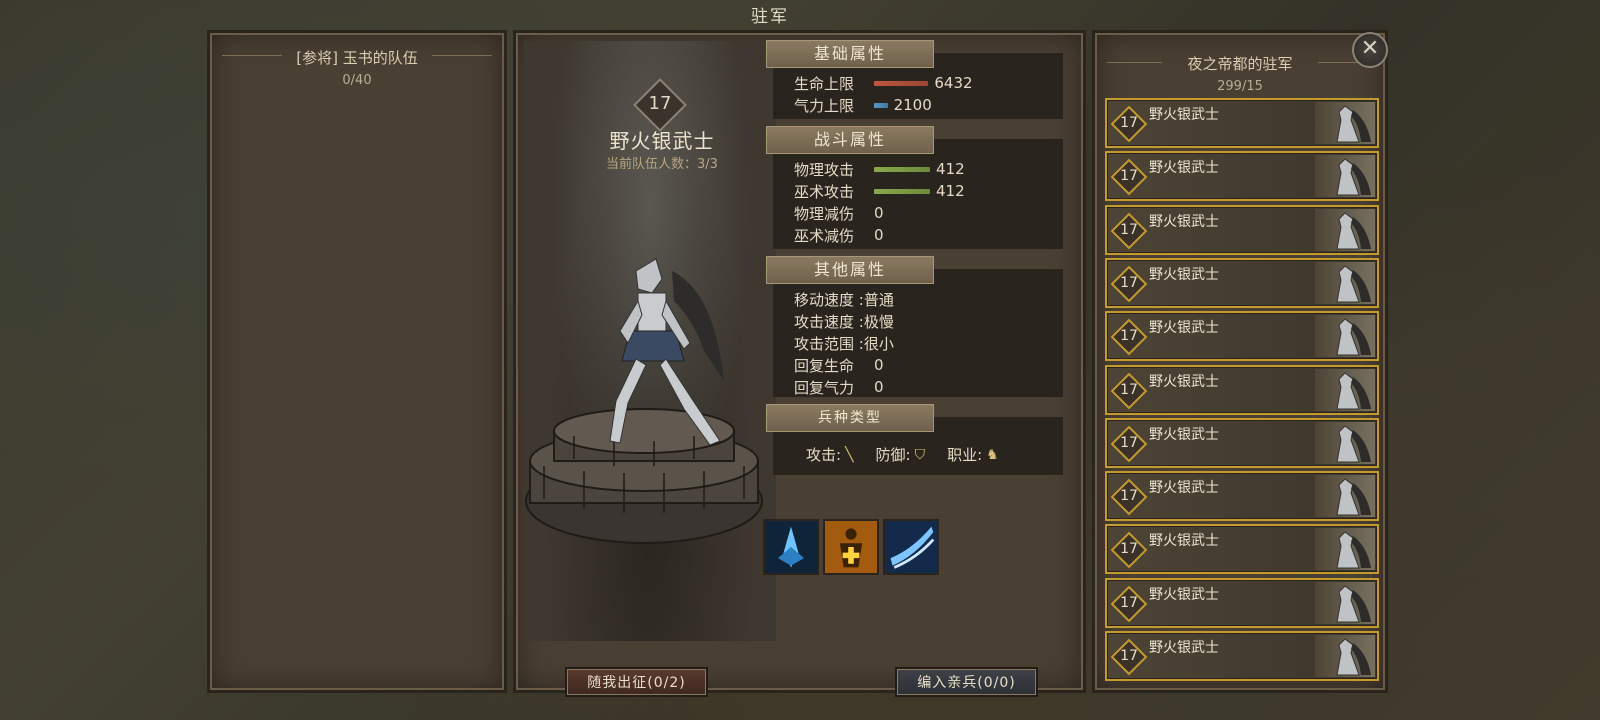 This screenshot has width=1600, height=720. What do you see at coordinates (850, 418) in the screenshot?
I see `tab-troop-type: 兵种类型` at bounding box center [850, 418].